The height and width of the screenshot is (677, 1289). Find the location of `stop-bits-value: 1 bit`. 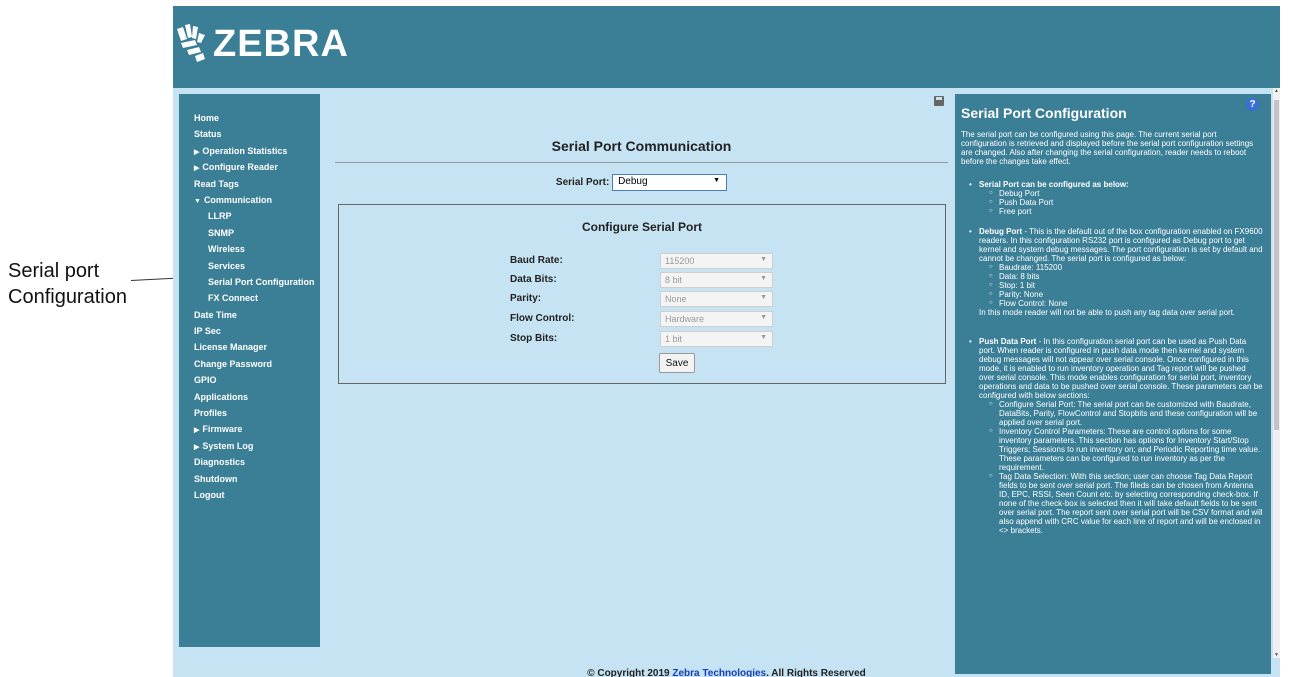

stop-bits-value: 1 bit is located at coordinates (674, 339).